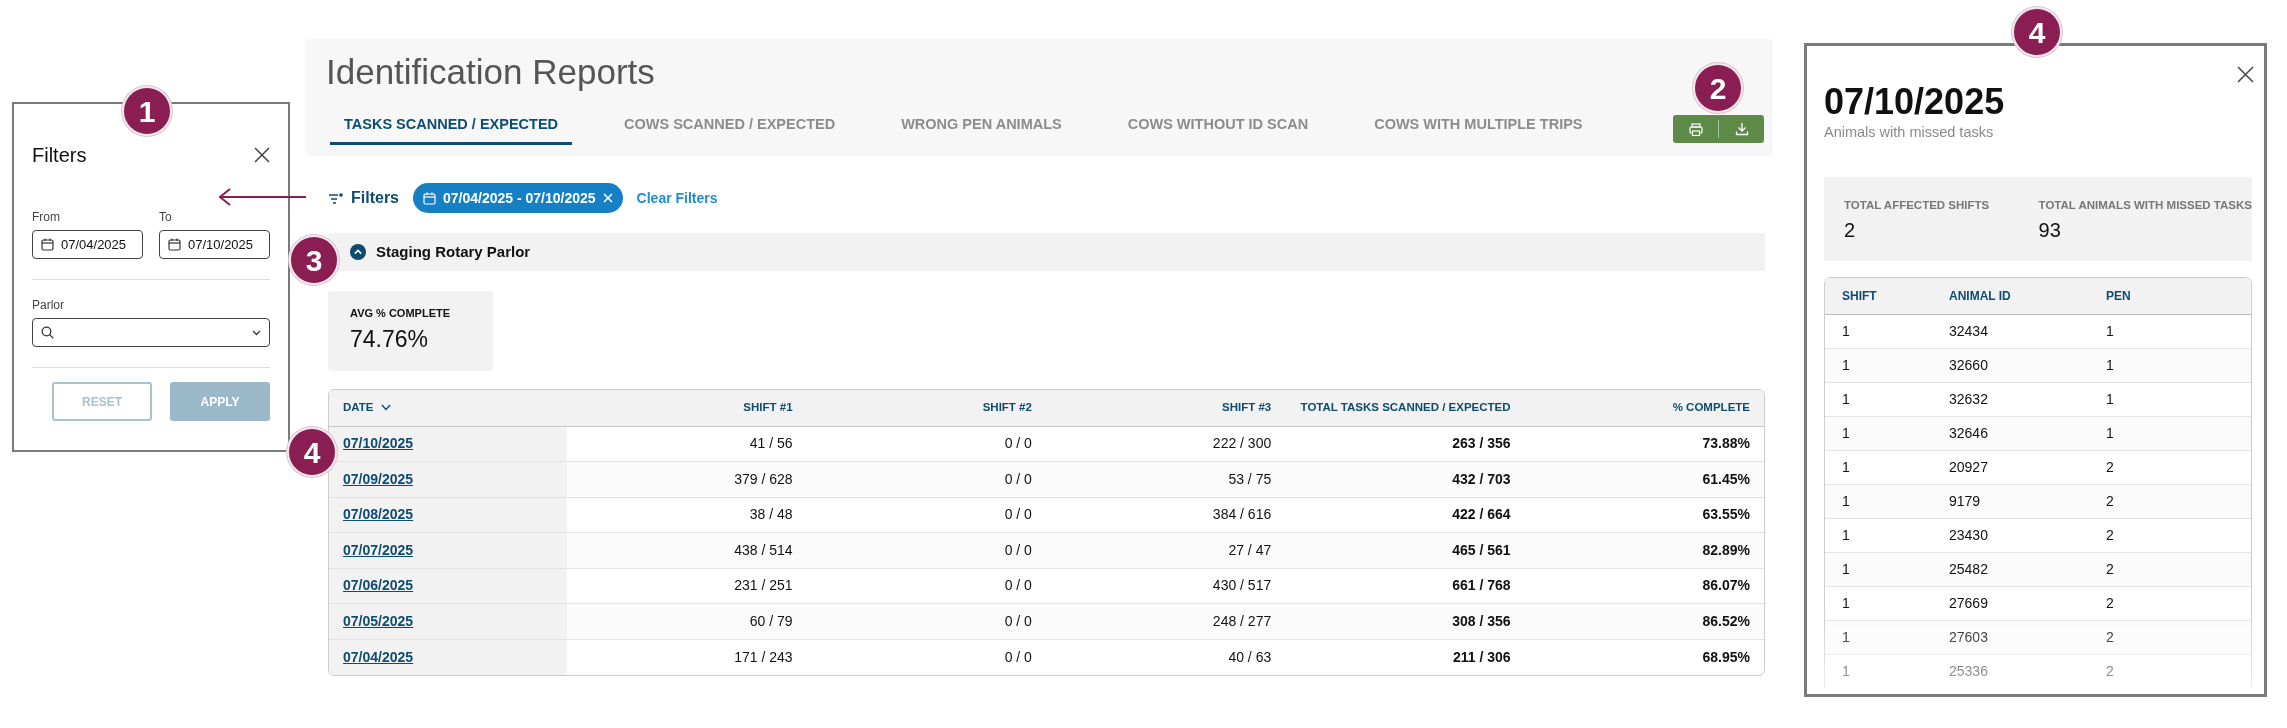 The image size is (2287, 728). I want to click on table-cell: 379 / 628, so click(687, 479).